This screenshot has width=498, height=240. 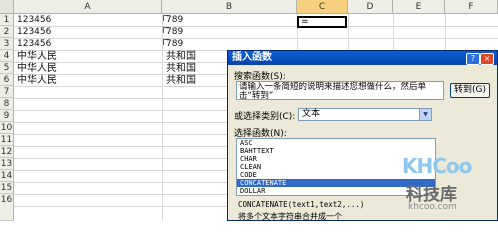 I want to click on row-header: 13, so click(x=7, y=164).